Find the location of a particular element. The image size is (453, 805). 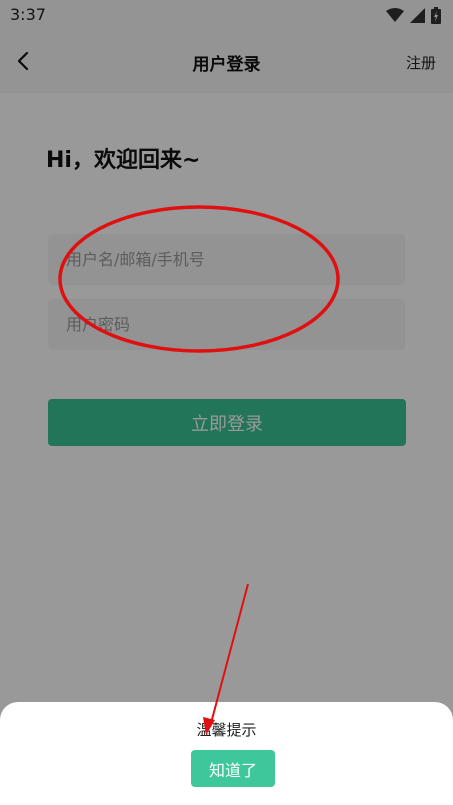

notice-bottom-sheet: 温馨提示 知道了 is located at coordinates (226, 753).